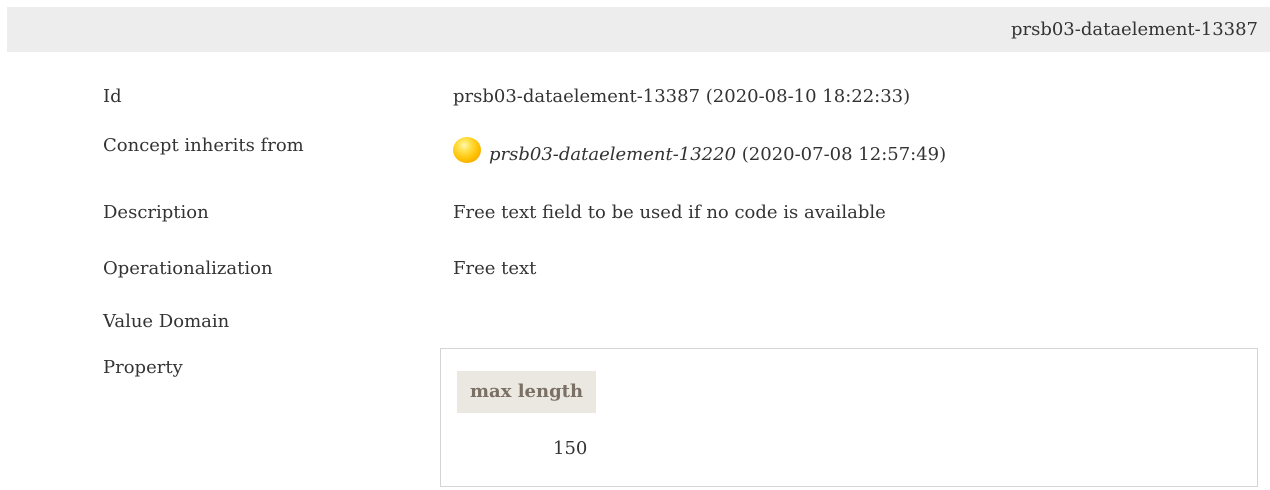 The height and width of the screenshot is (490, 1270). What do you see at coordinates (467, 150) in the screenshot?
I see `status-orb-icon` at bounding box center [467, 150].